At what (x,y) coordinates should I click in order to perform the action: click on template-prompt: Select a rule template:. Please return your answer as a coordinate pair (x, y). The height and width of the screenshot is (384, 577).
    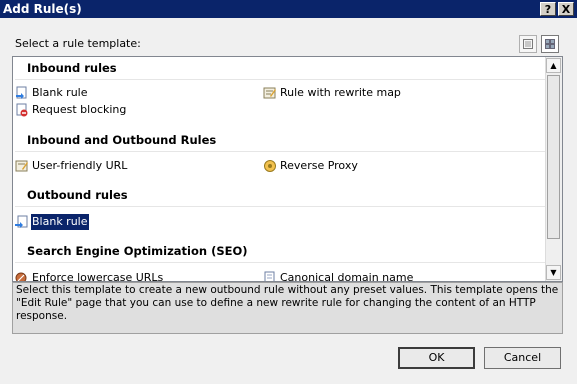
    Looking at the image, I should click on (78, 43).